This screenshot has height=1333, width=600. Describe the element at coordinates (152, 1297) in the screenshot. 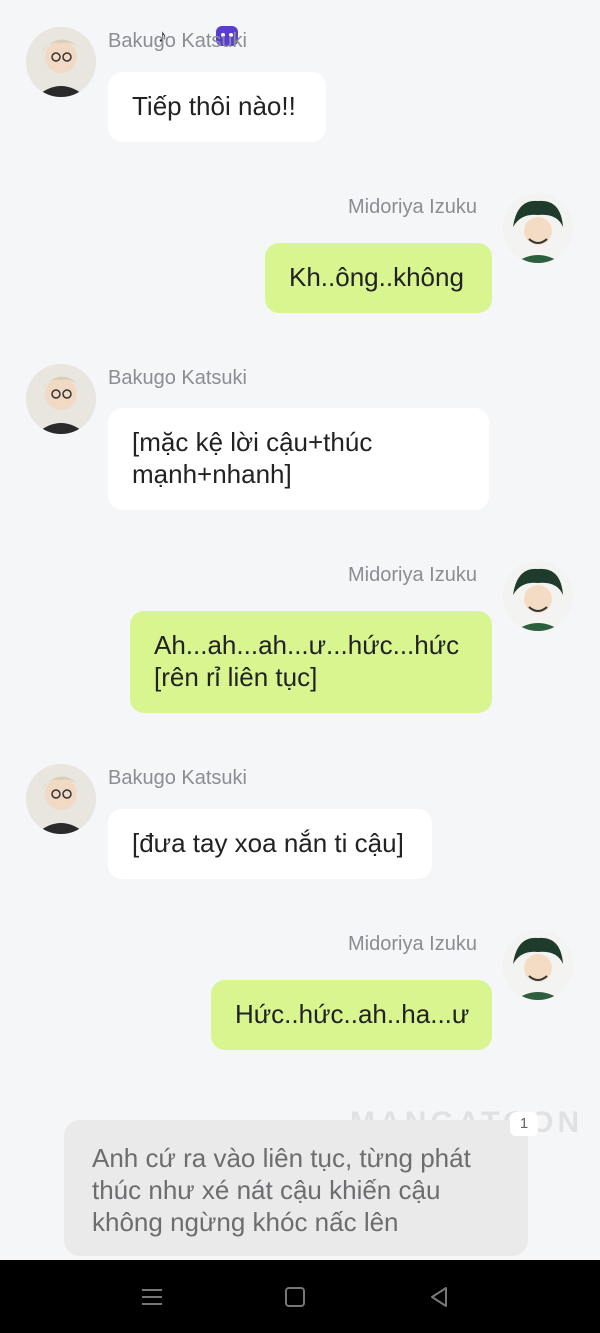

I see `menu-icon` at that location.